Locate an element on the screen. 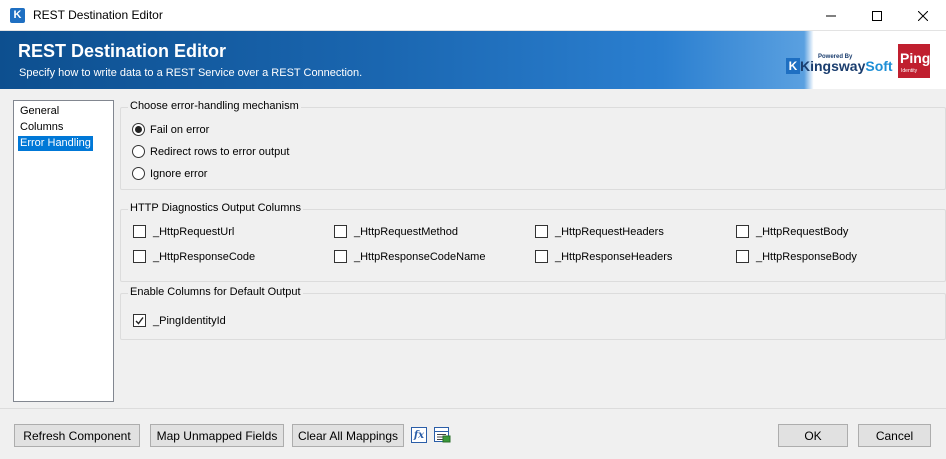 Image resolution: width=946 pixels, height=459 pixels. group-legend: HTTP Diagnostics Output Columns is located at coordinates (215, 208).